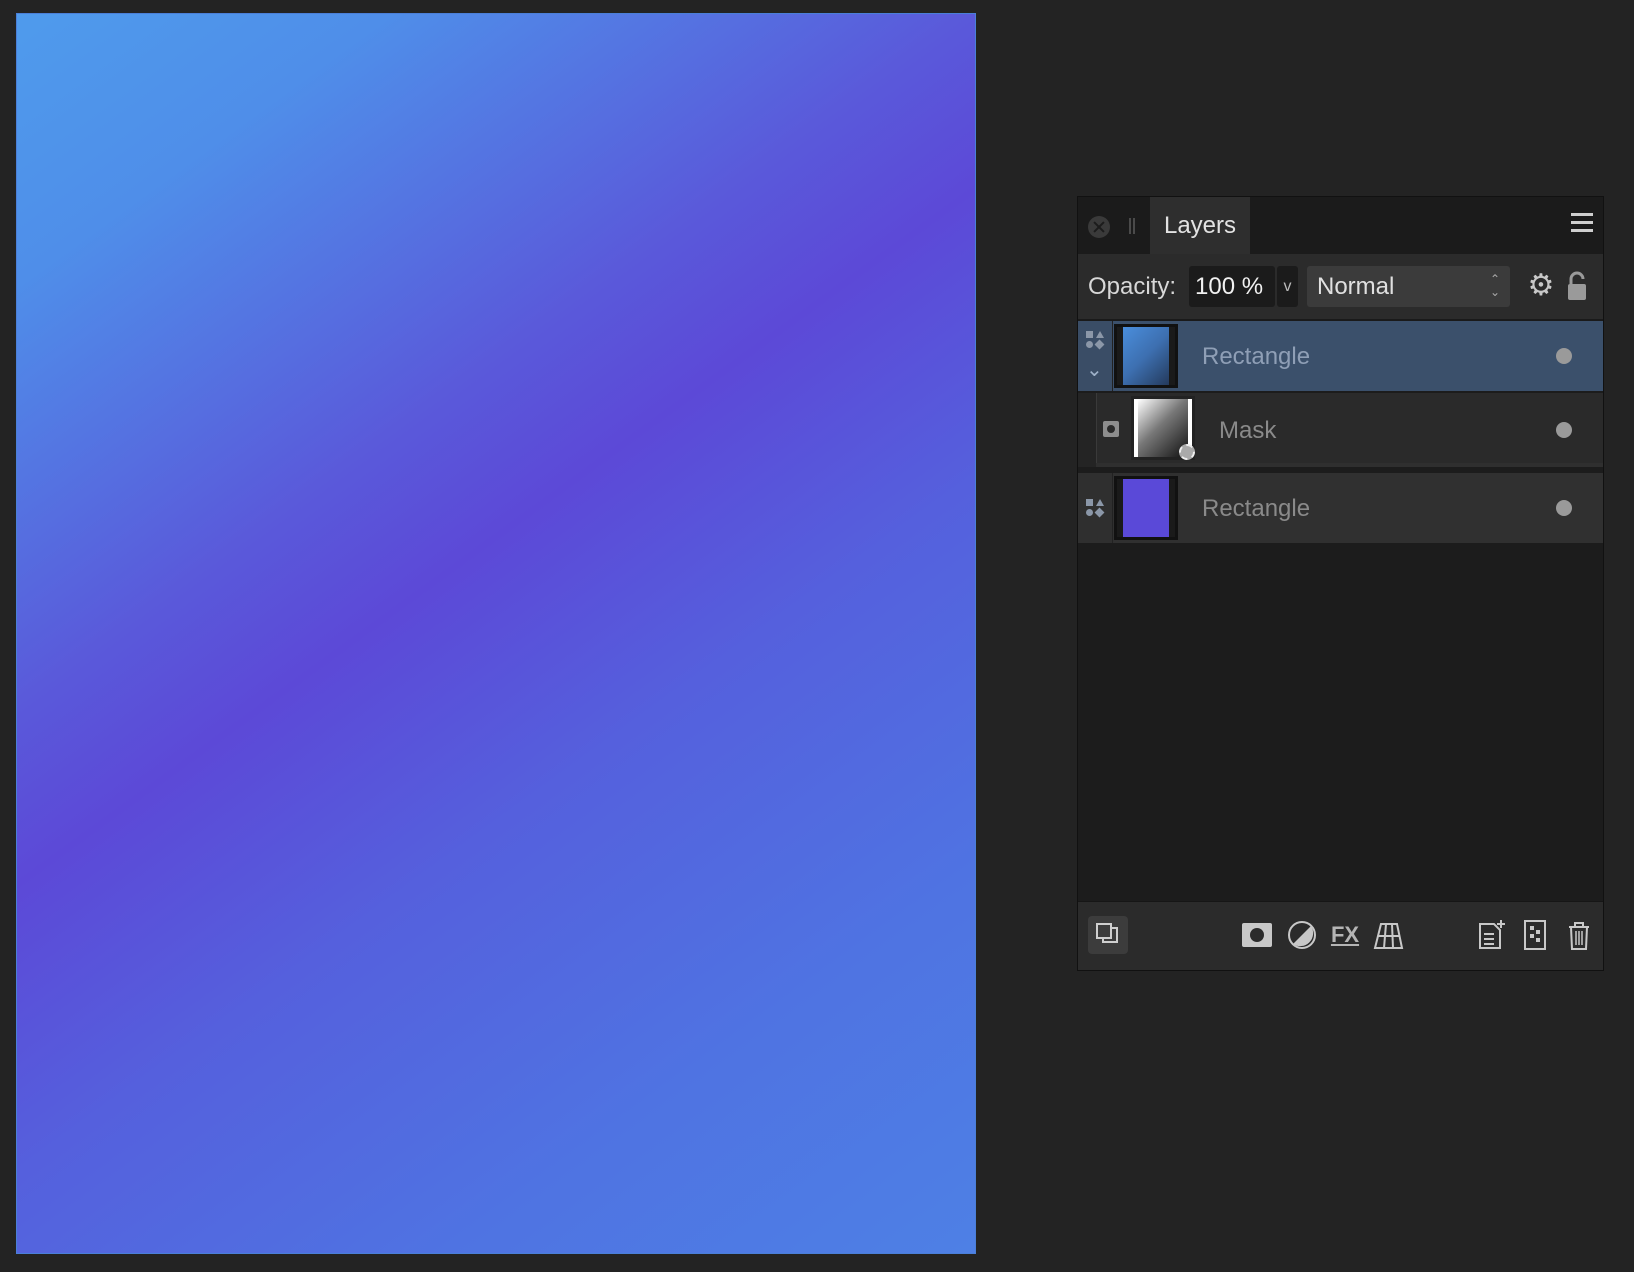 This screenshot has width=1634, height=1272. Describe the element at coordinates (1579, 935) in the screenshot. I see `trash-icon` at that location.